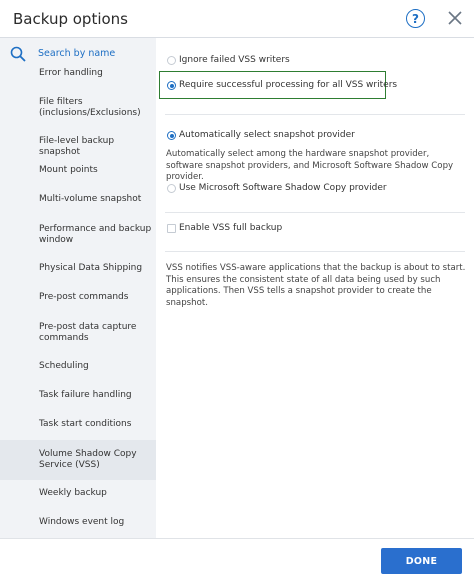 The height and width of the screenshot is (579, 474). Describe the element at coordinates (237, 558) in the screenshot. I see `dialog-footer: DONE` at that location.